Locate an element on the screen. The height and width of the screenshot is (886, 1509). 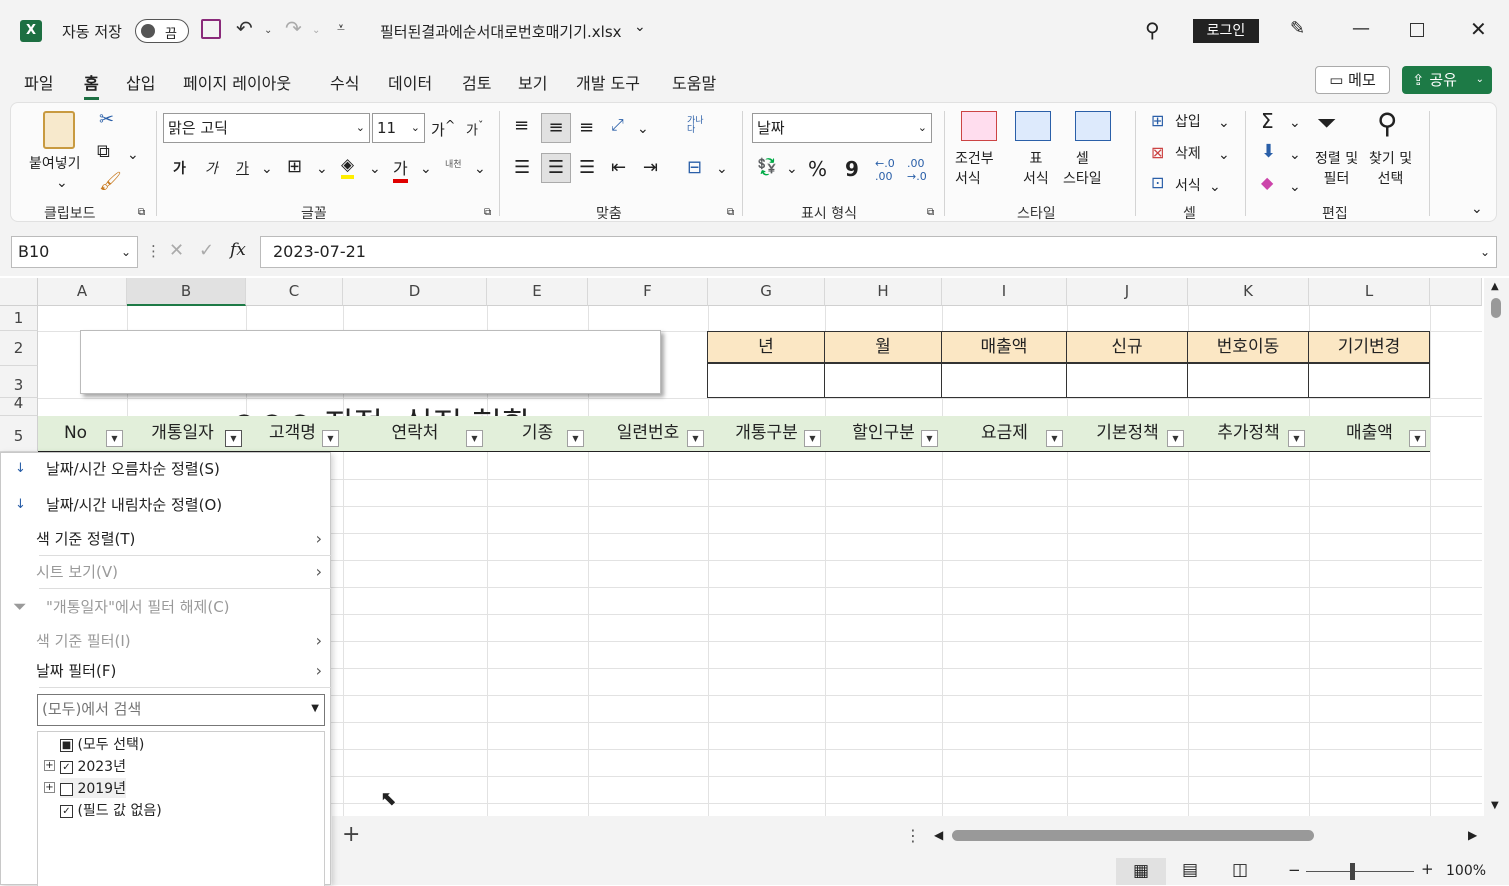
col-header-l: L is located at coordinates (1369, 292).